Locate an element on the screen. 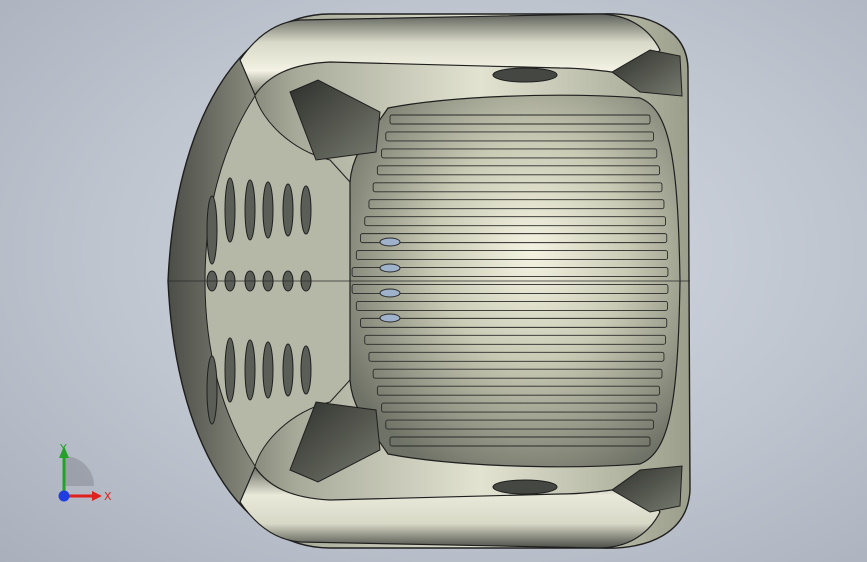 Image resolution: width=867 pixels, height=562 pixels. x-arrow-head is located at coordinates (97, 496).